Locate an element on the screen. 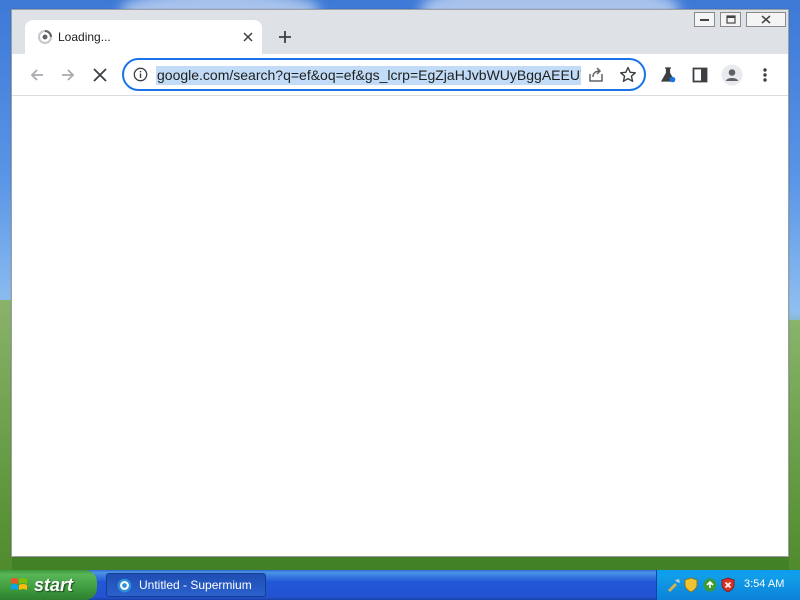 The height and width of the screenshot is (600, 800). tab-close-button is located at coordinates (248, 37).